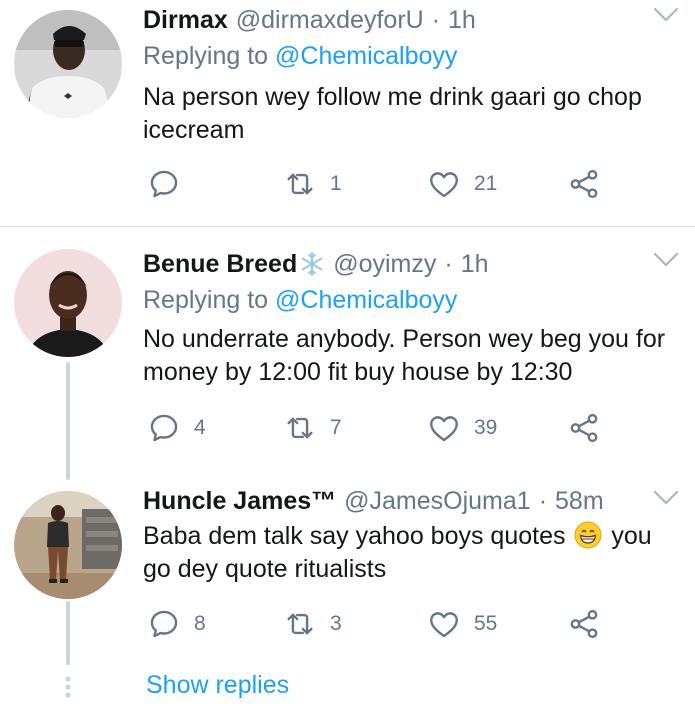  I want to click on tweet-header: Huncle James™ @JamesOjuma1 · 58m, so click(409, 501).